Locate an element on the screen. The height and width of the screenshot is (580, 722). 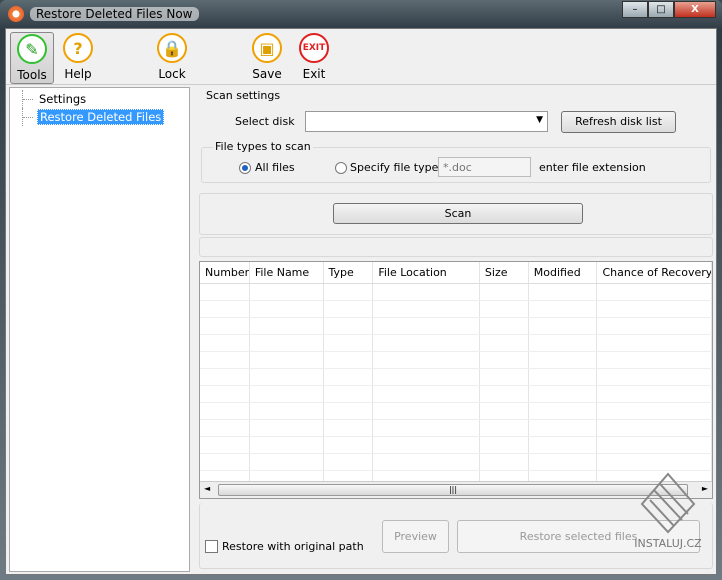
scrollbar-thumb: ||| is located at coordinates (453, 490).